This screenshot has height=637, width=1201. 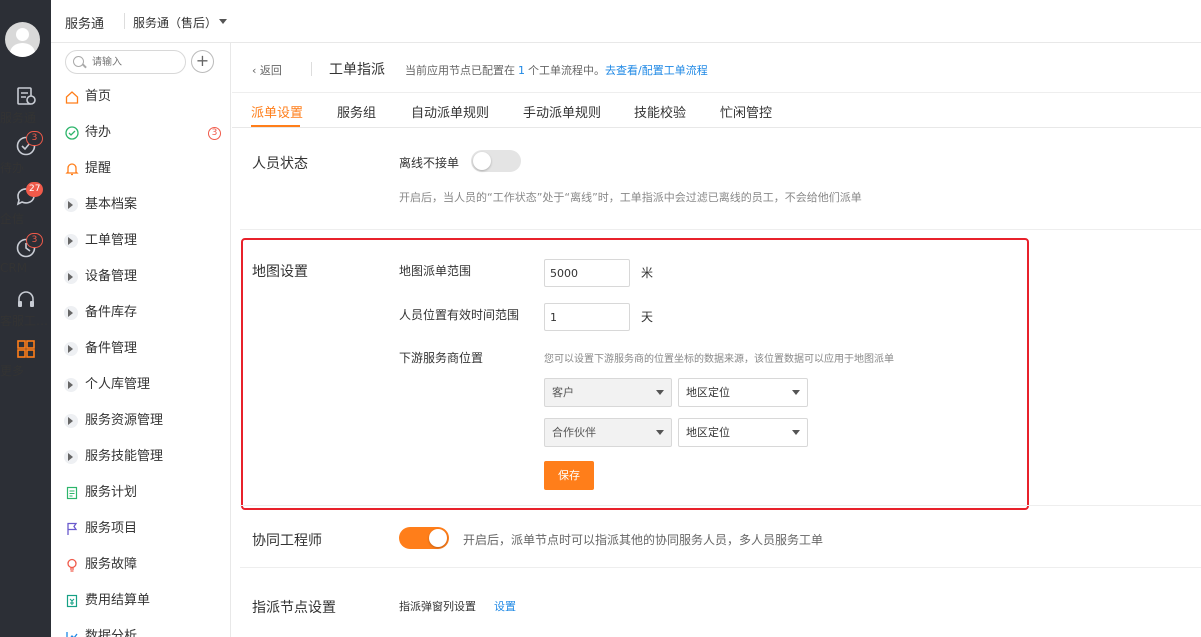 What do you see at coordinates (746, 111) in the screenshot?
I see `tab-busy-idle-control: 忙闲管控` at bounding box center [746, 111].